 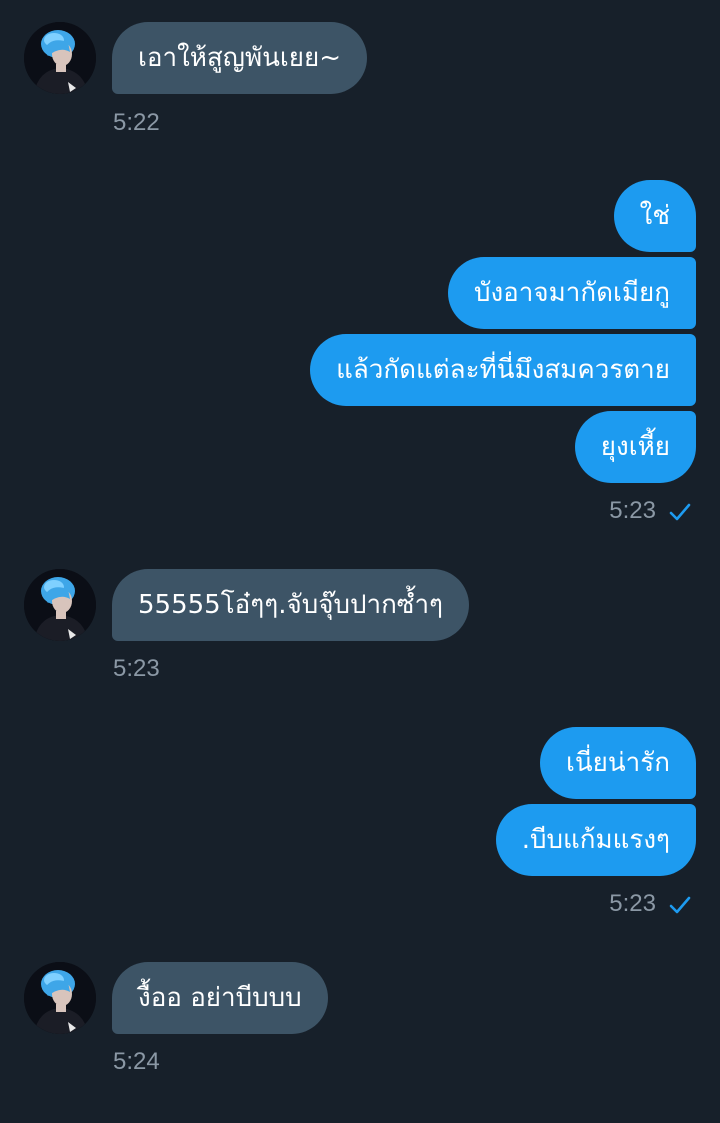 I want to click on outgoing-message: ยุงเหี้ย, so click(x=635, y=447).